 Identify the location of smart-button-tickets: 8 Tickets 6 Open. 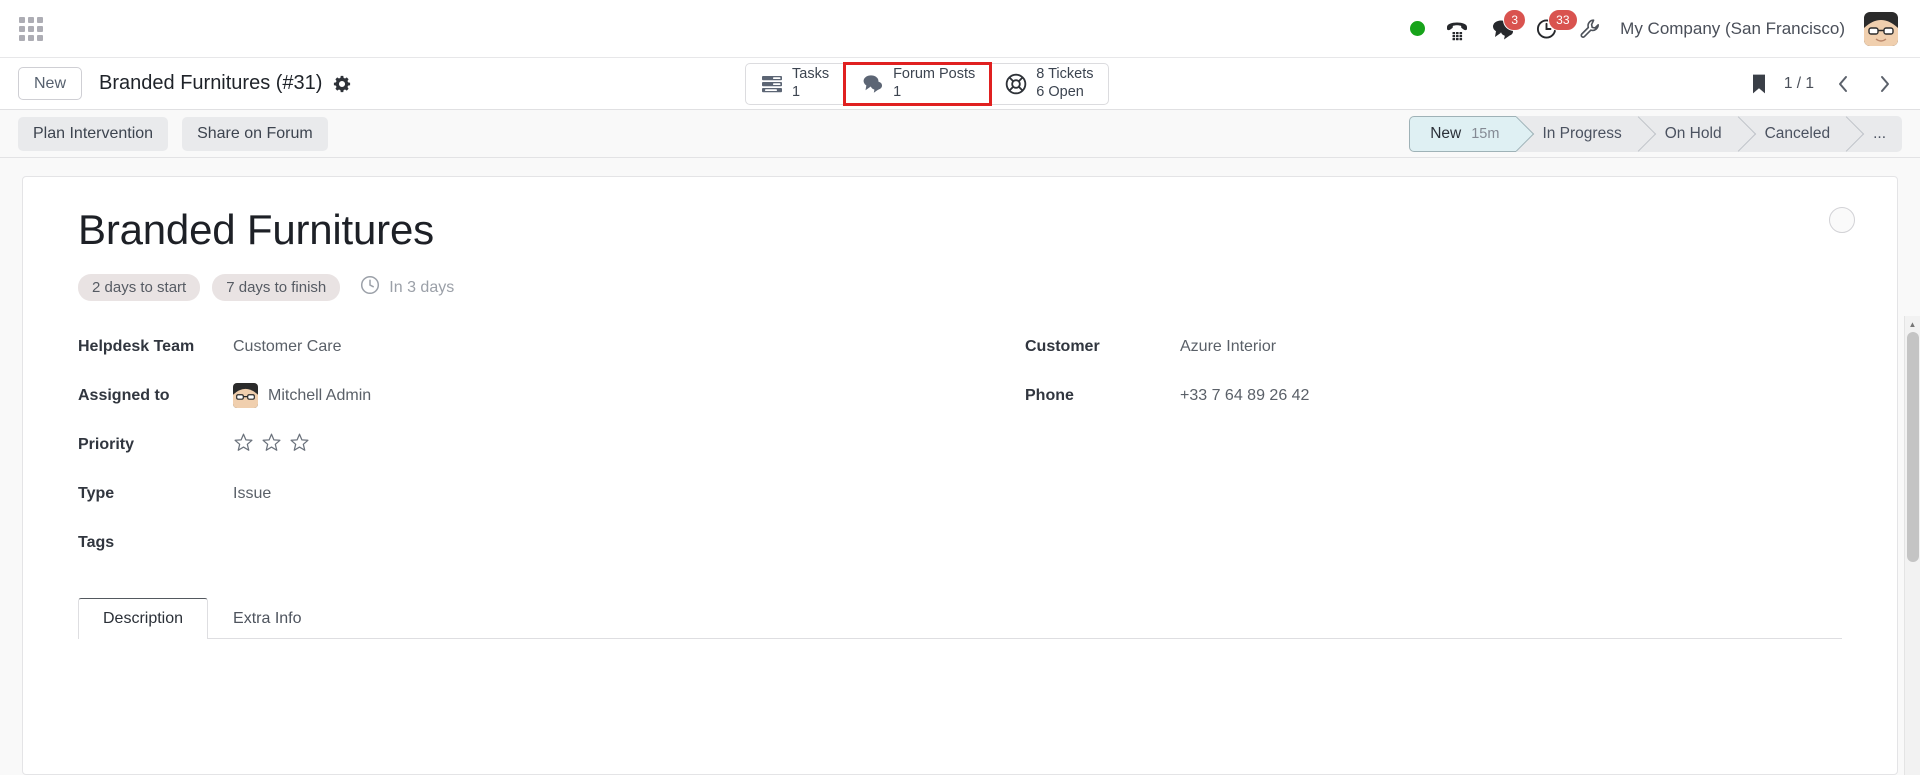
(1049, 84).